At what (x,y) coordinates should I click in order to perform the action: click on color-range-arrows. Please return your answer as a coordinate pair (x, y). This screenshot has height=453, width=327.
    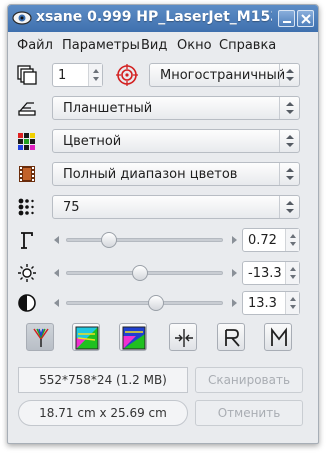
    Looking at the image, I should click on (289, 174).